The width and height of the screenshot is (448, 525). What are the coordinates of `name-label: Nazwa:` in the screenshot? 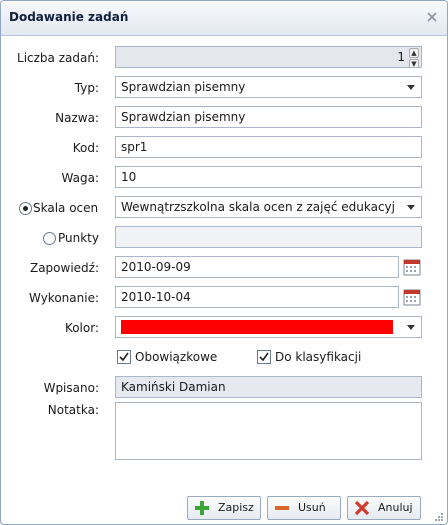 It's located at (77, 118).